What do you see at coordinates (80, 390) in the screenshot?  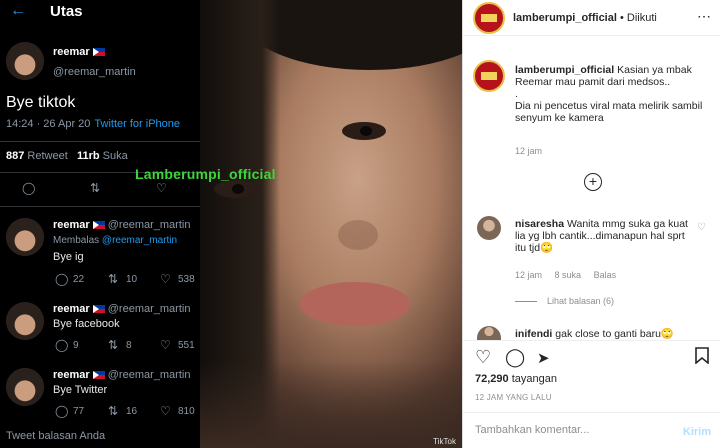 I see `reply-text: Bye Twitter` at bounding box center [80, 390].